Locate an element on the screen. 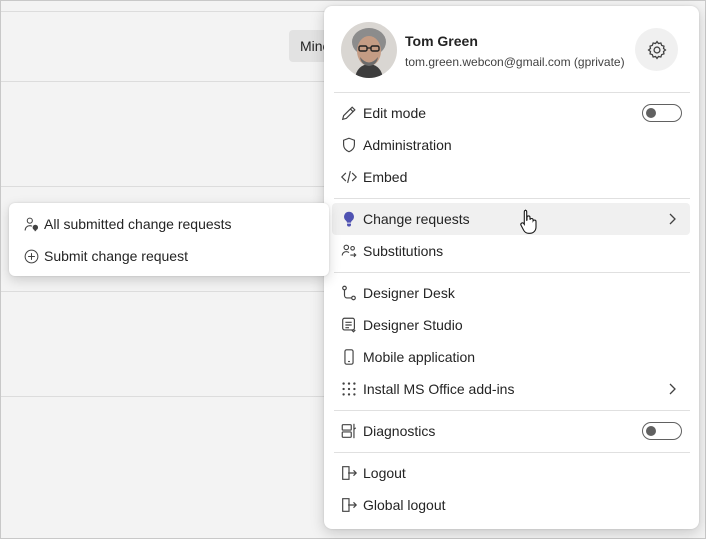 The image size is (706, 539). app-grid-icon is located at coordinates (349, 389).